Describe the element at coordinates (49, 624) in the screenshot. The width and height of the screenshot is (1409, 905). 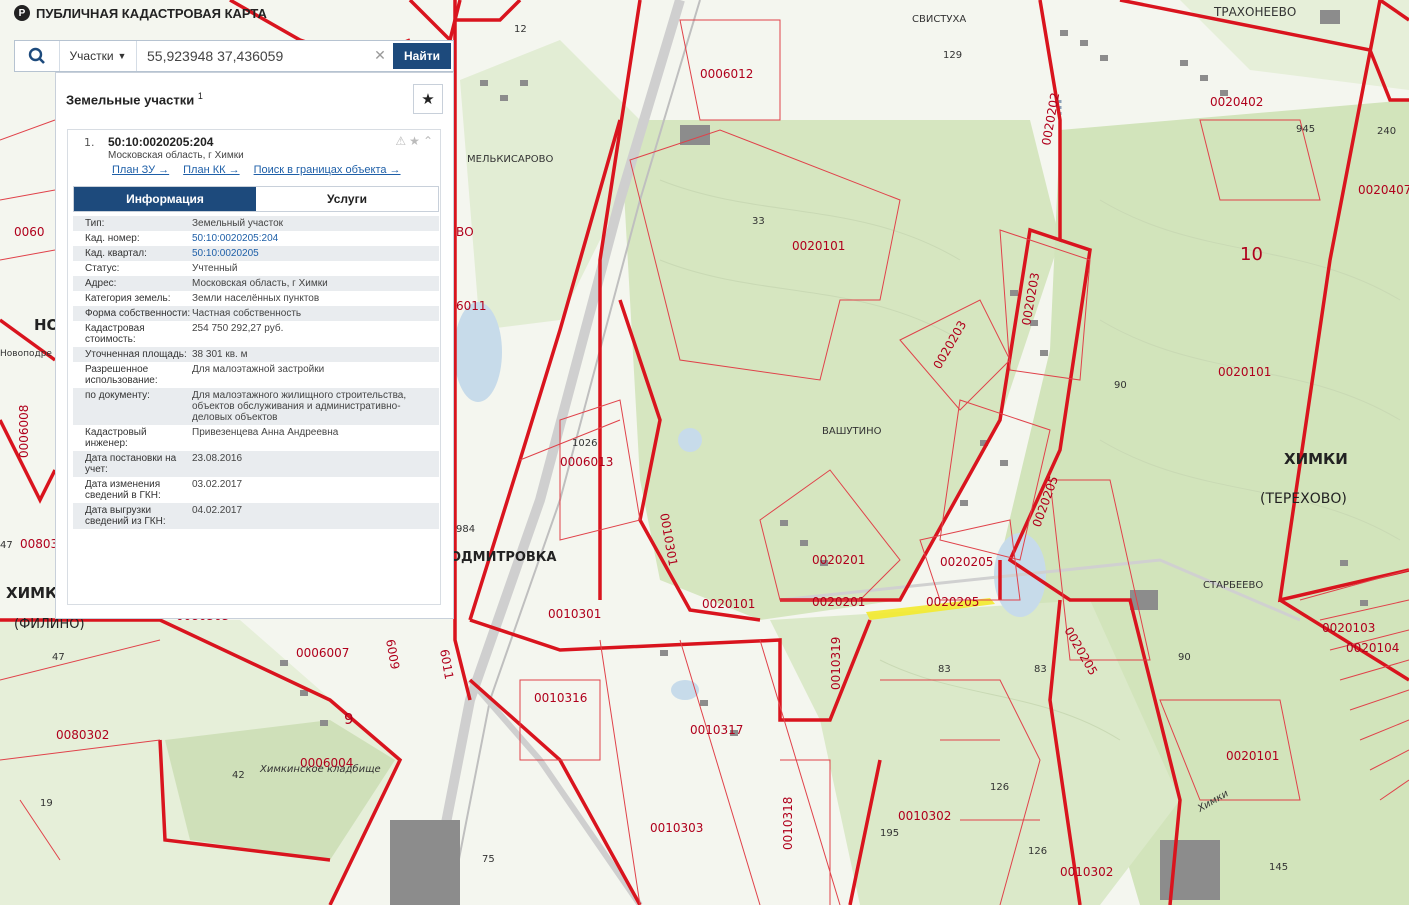
I see `svg-text: (ФИЛИНО)` at that location.